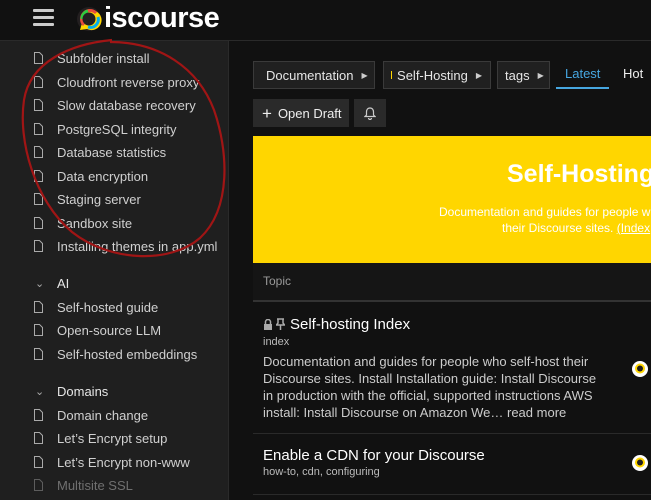  I want to click on sidebar-item-postgresql-integrity: PostgreSQL integrity, so click(114, 129).